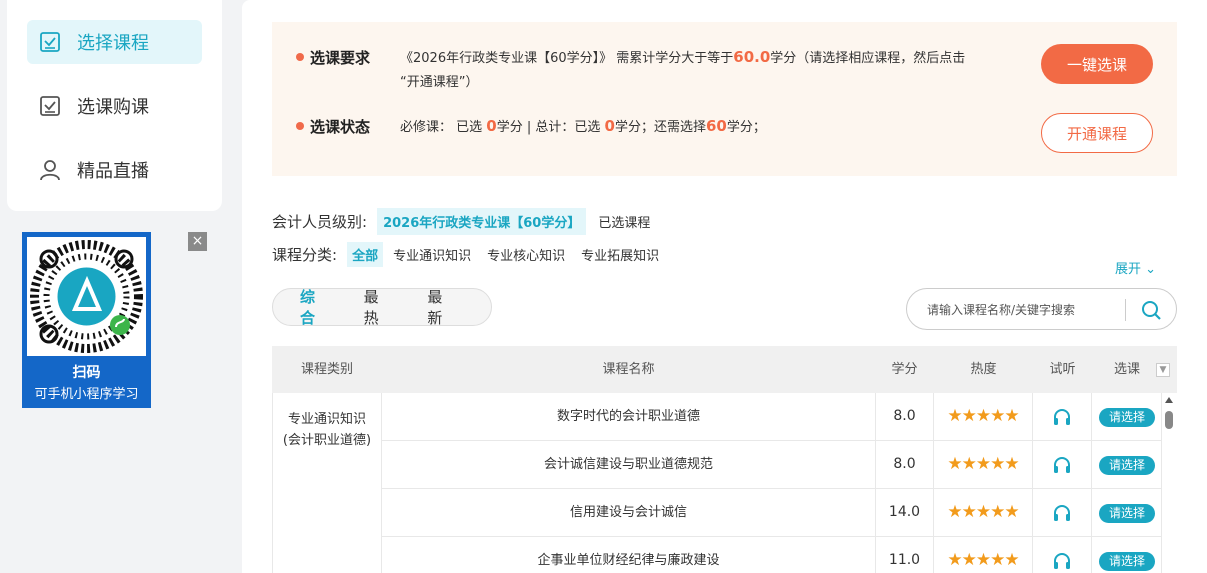  What do you see at coordinates (86, 394) in the screenshot?
I see `qr-subtitle: 可手机小程序学习` at bounding box center [86, 394].